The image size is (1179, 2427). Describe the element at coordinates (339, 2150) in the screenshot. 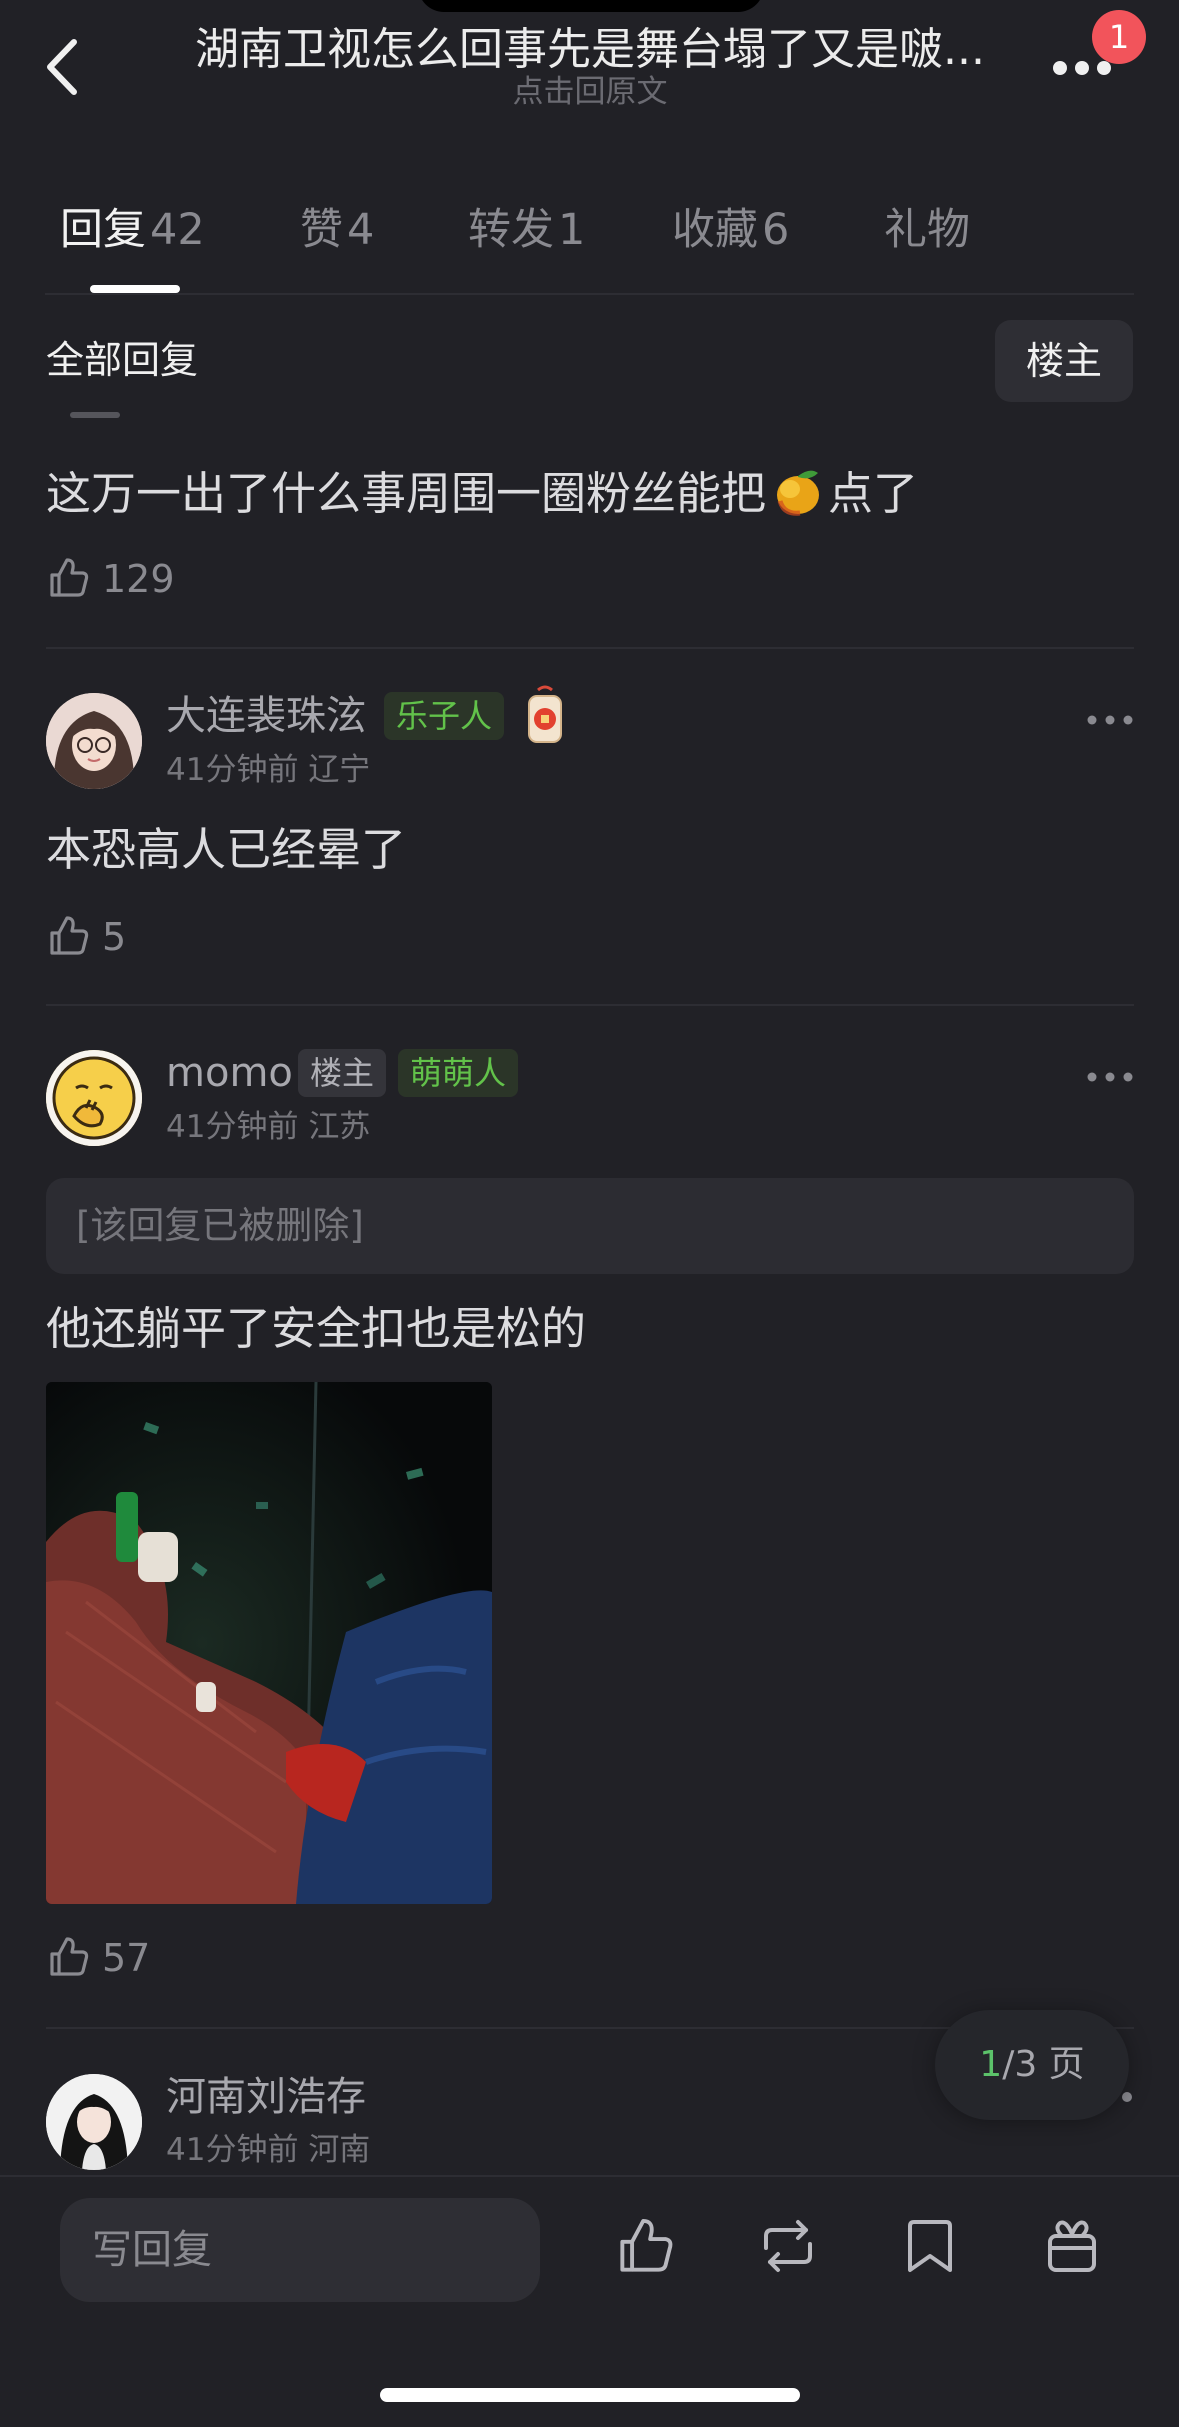

I see `comment-location: 河南` at that location.